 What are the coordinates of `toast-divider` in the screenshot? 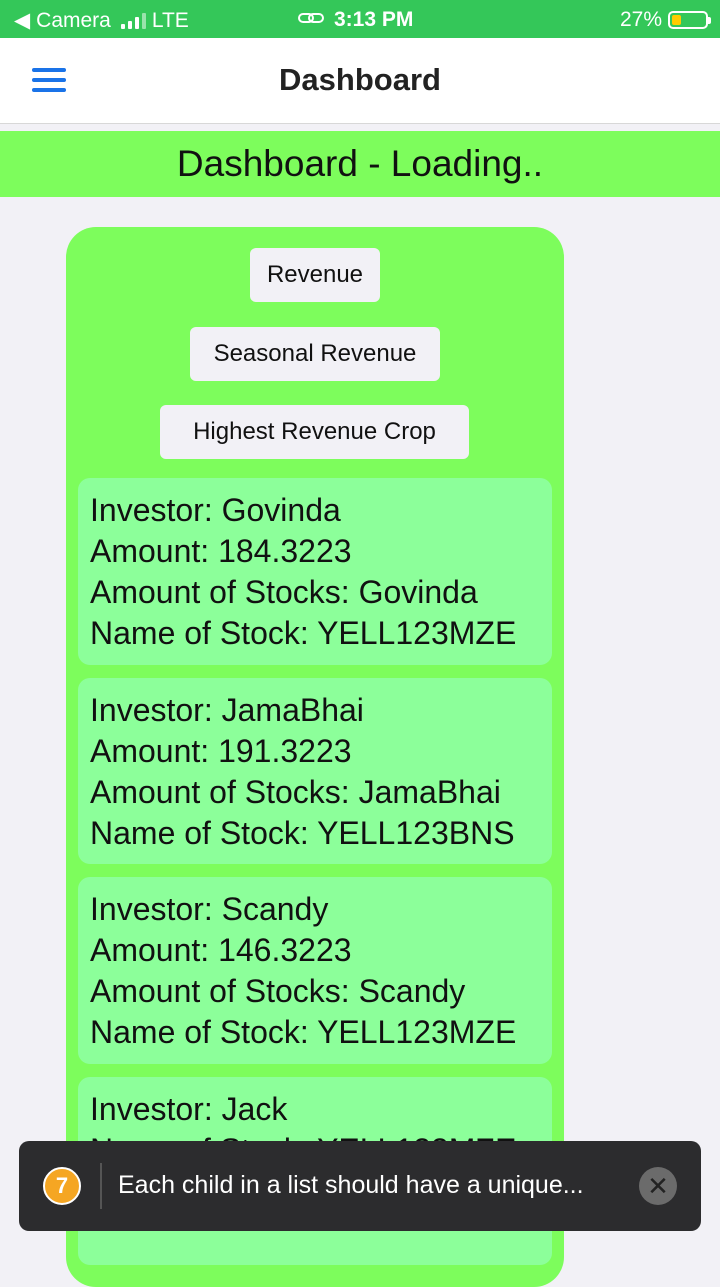 It's located at (101, 1186).